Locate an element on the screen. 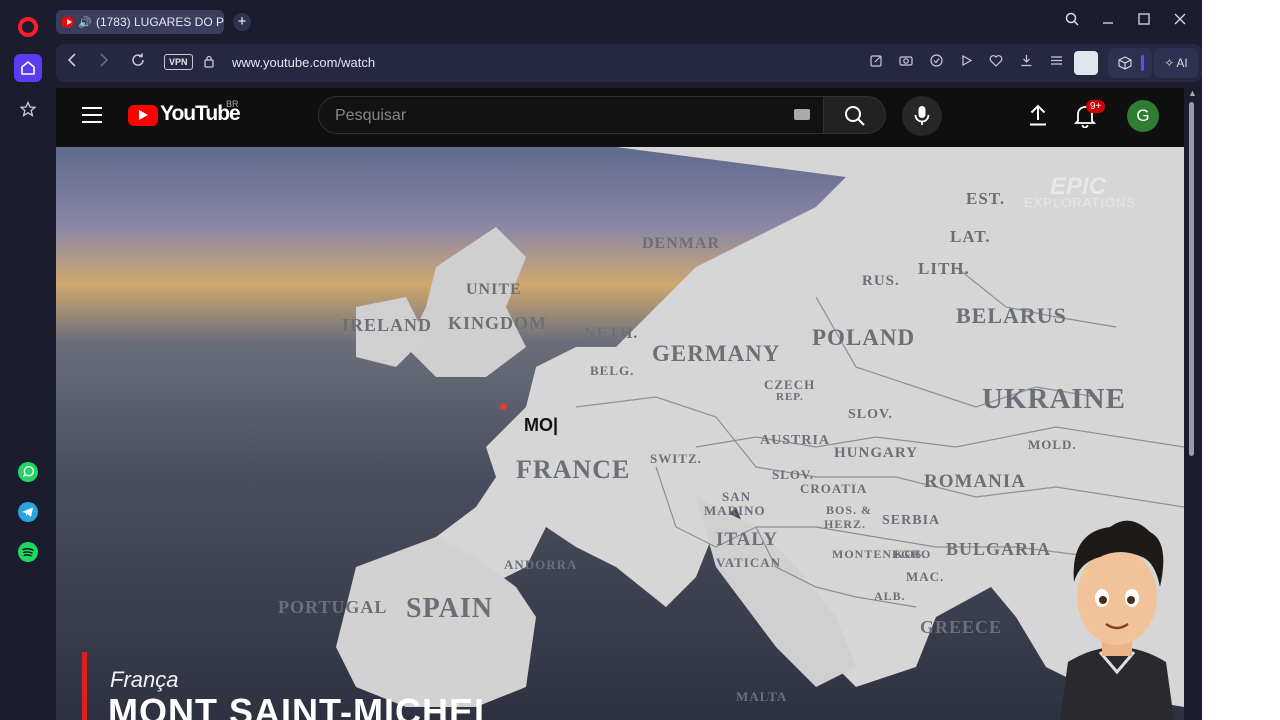  map-label: MARINO is located at coordinates (735, 510).